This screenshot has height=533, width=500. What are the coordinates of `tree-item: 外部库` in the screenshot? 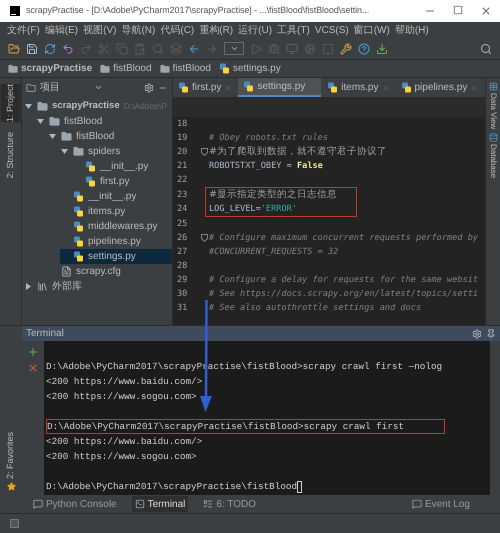 It's located at (98, 286).